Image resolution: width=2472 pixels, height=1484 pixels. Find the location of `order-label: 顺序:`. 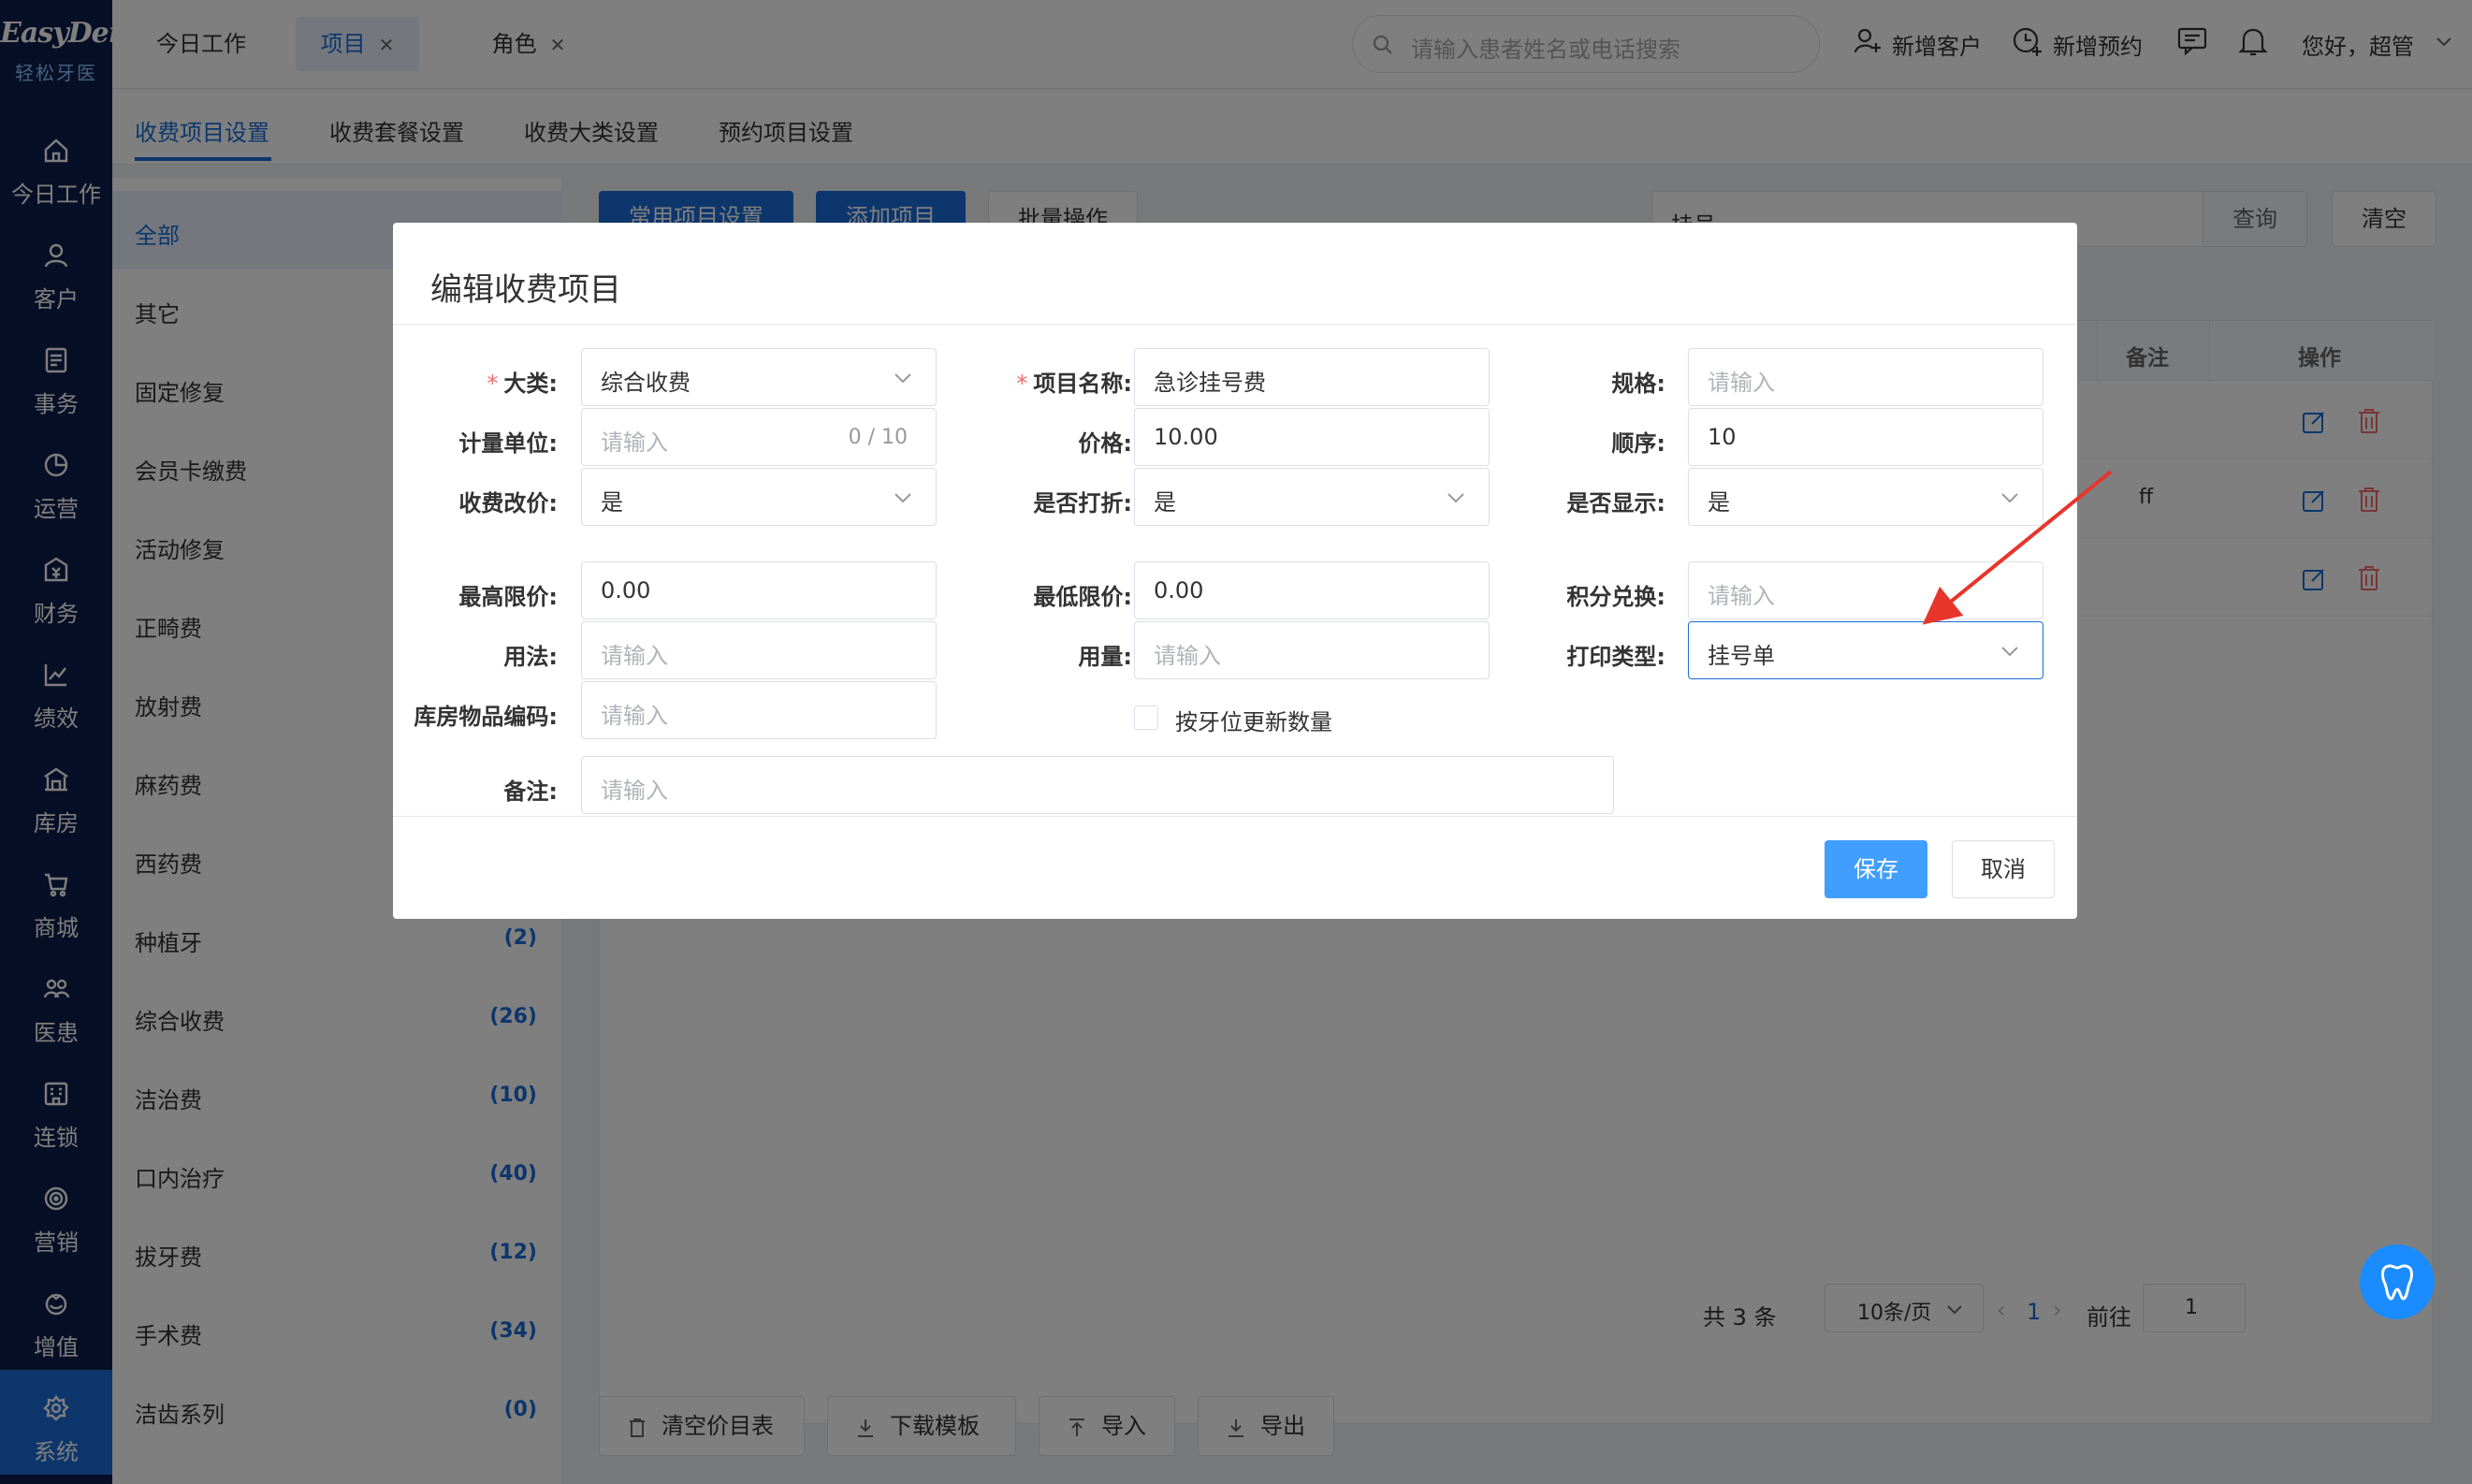

order-label: 顺序: is located at coordinates (1638, 443).